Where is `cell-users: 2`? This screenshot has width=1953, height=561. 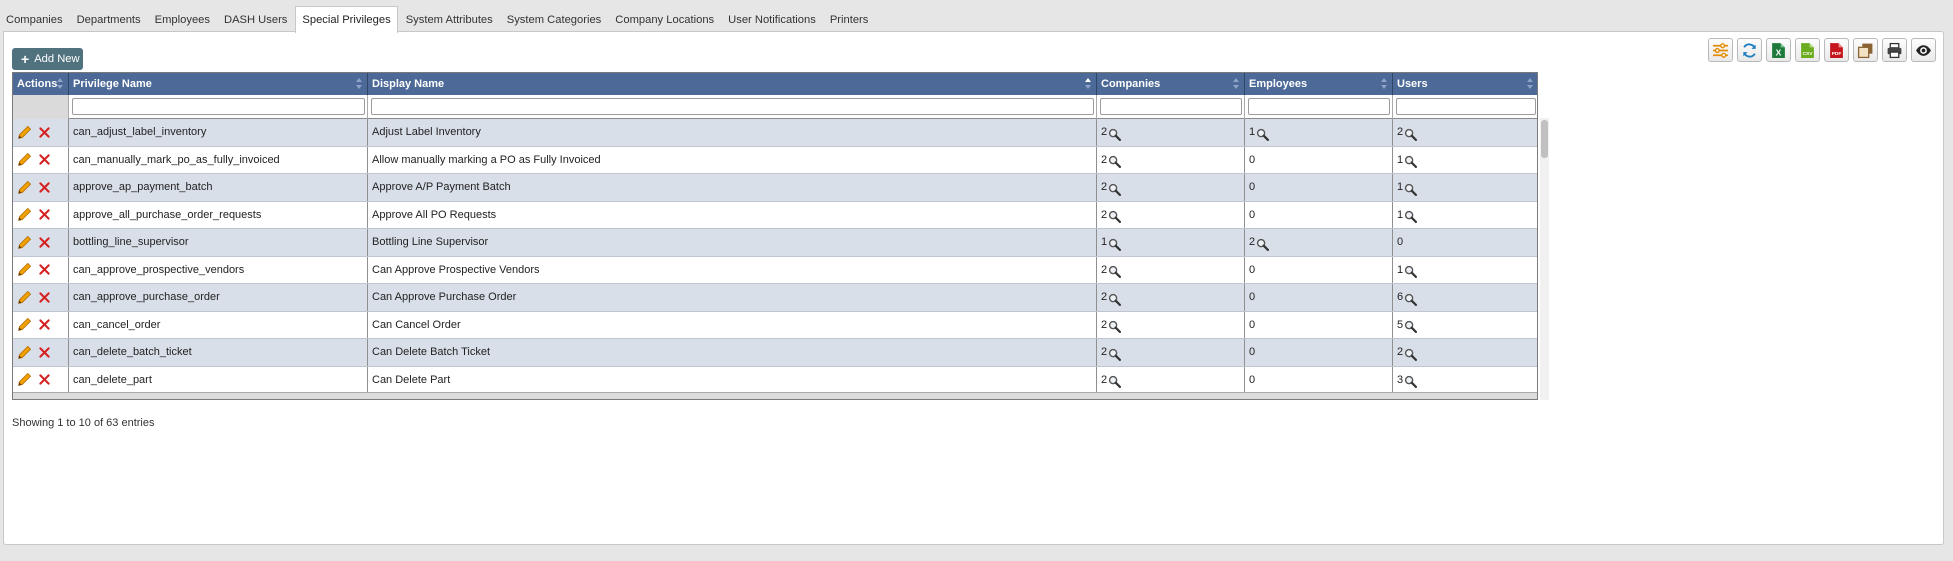
cell-users: 2 is located at coordinates (1465, 352).